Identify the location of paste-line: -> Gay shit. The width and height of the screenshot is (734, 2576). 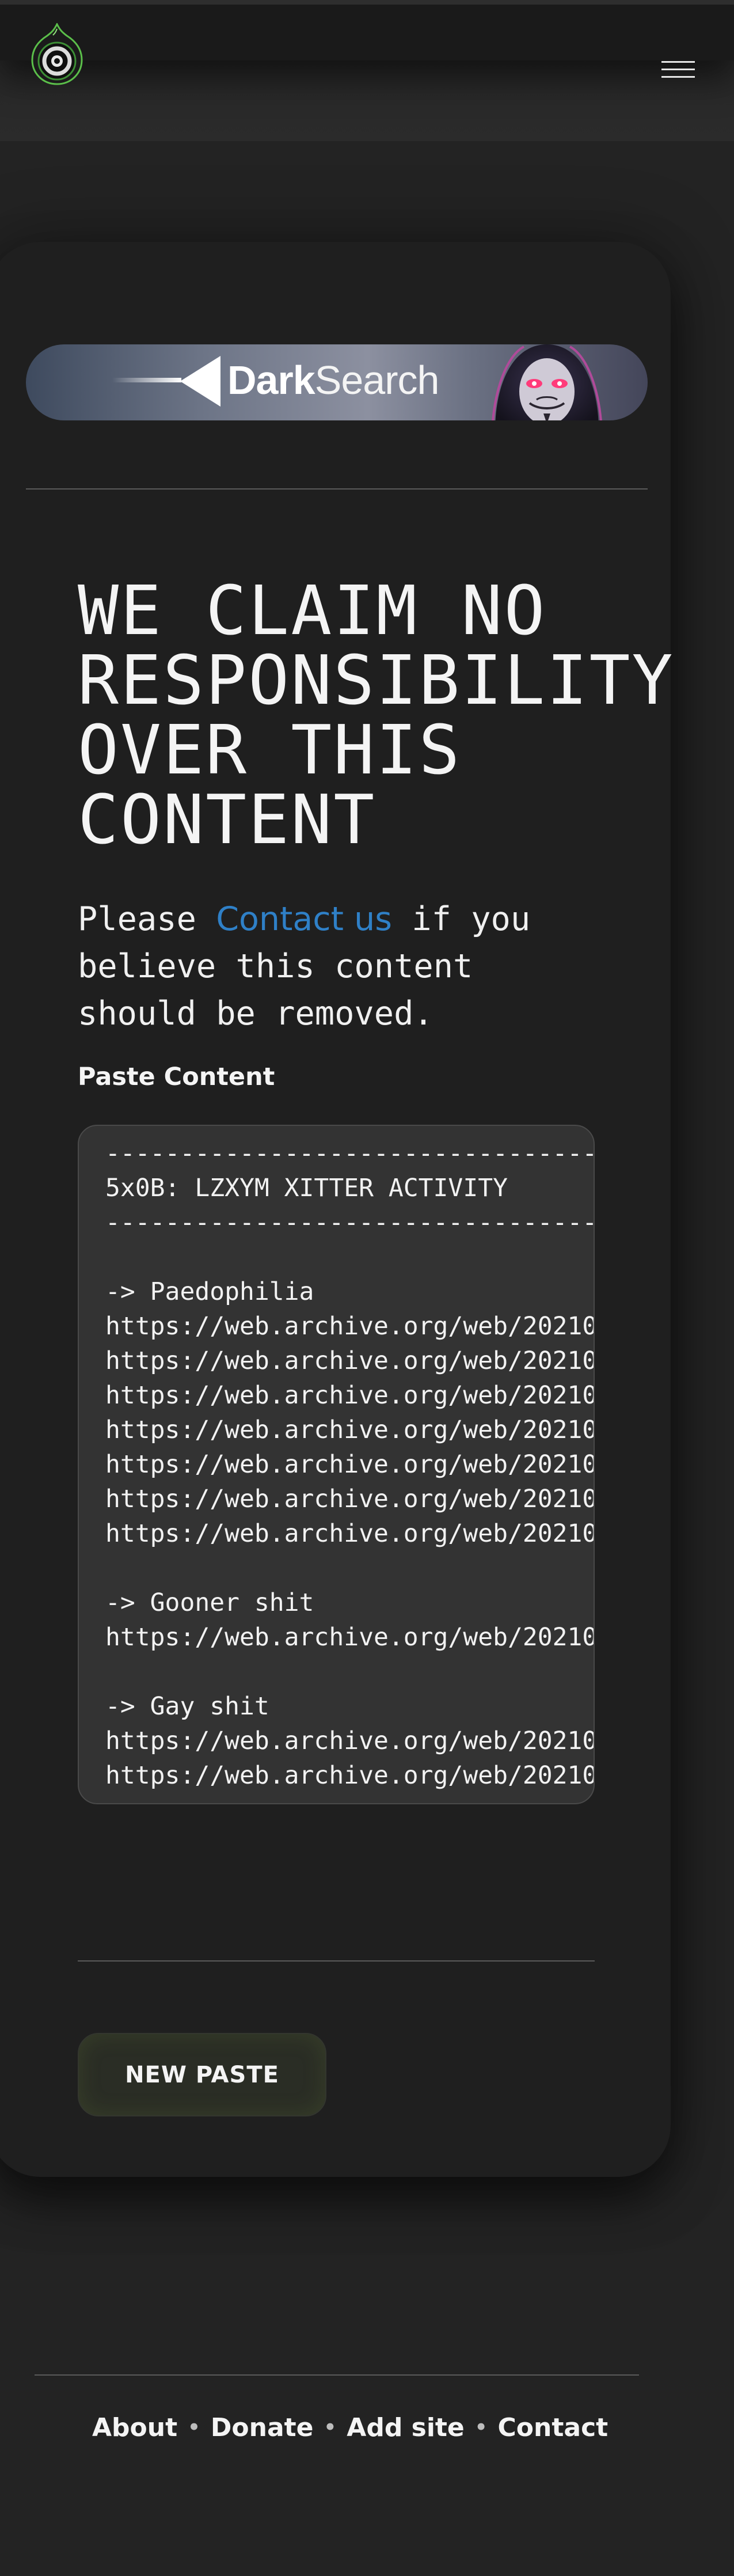
(187, 1707).